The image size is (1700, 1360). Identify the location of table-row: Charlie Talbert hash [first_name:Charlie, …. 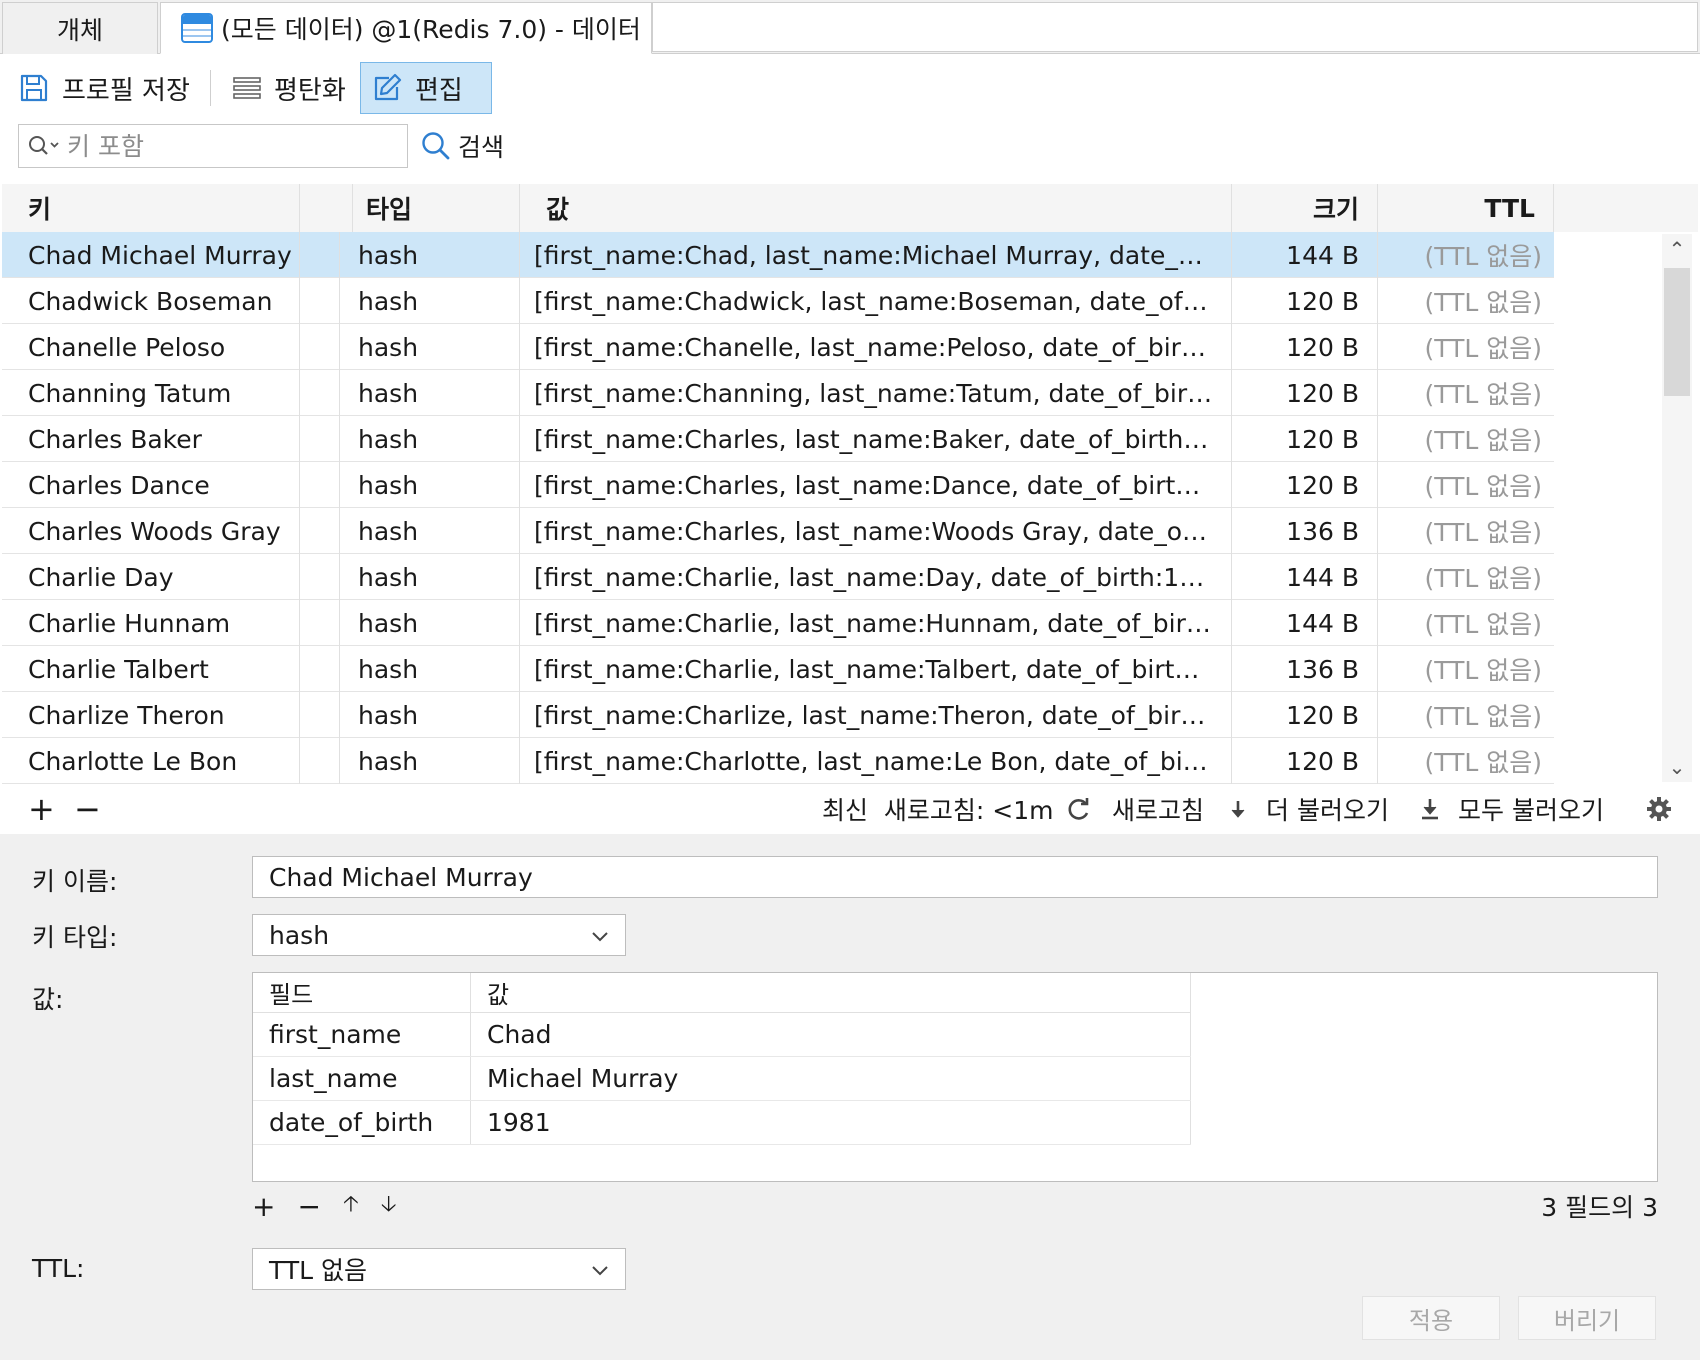
(778, 669).